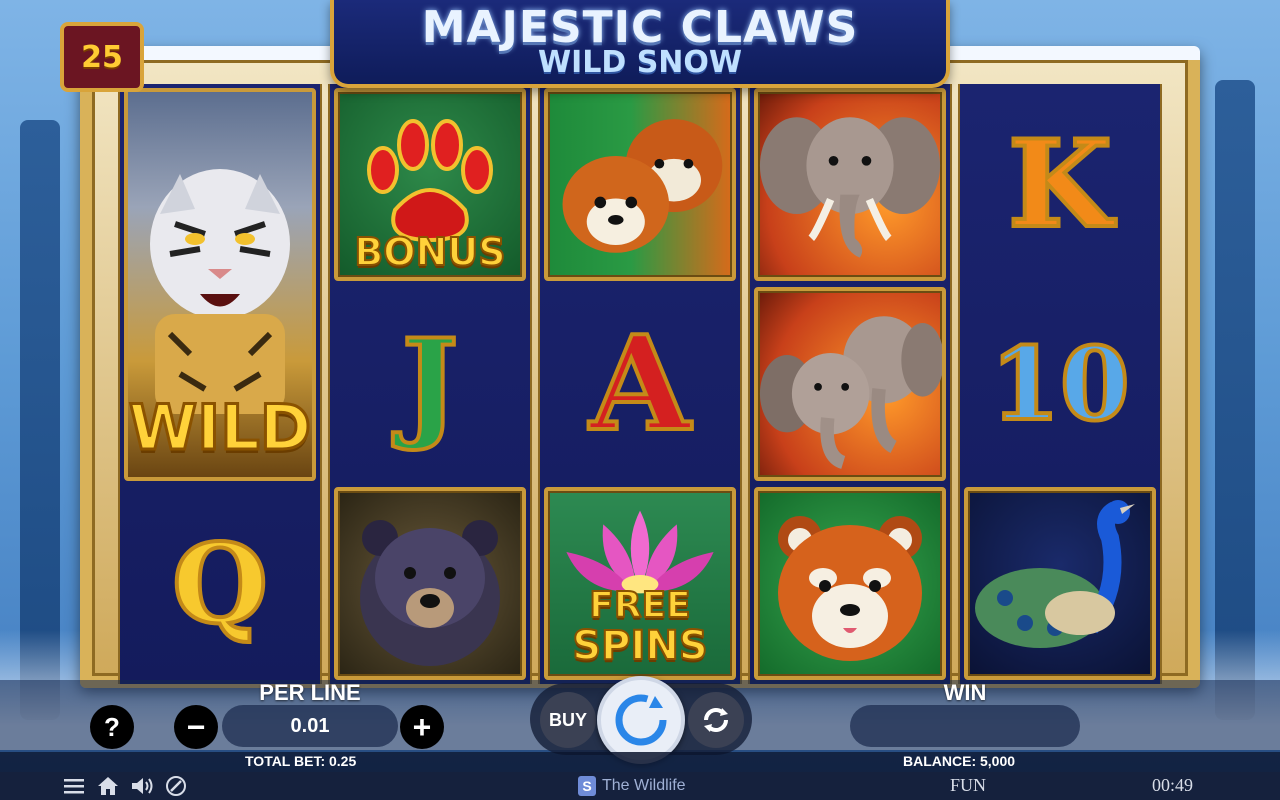 This screenshot has width=1280, height=800. I want to click on help-button: ?, so click(112, 727).